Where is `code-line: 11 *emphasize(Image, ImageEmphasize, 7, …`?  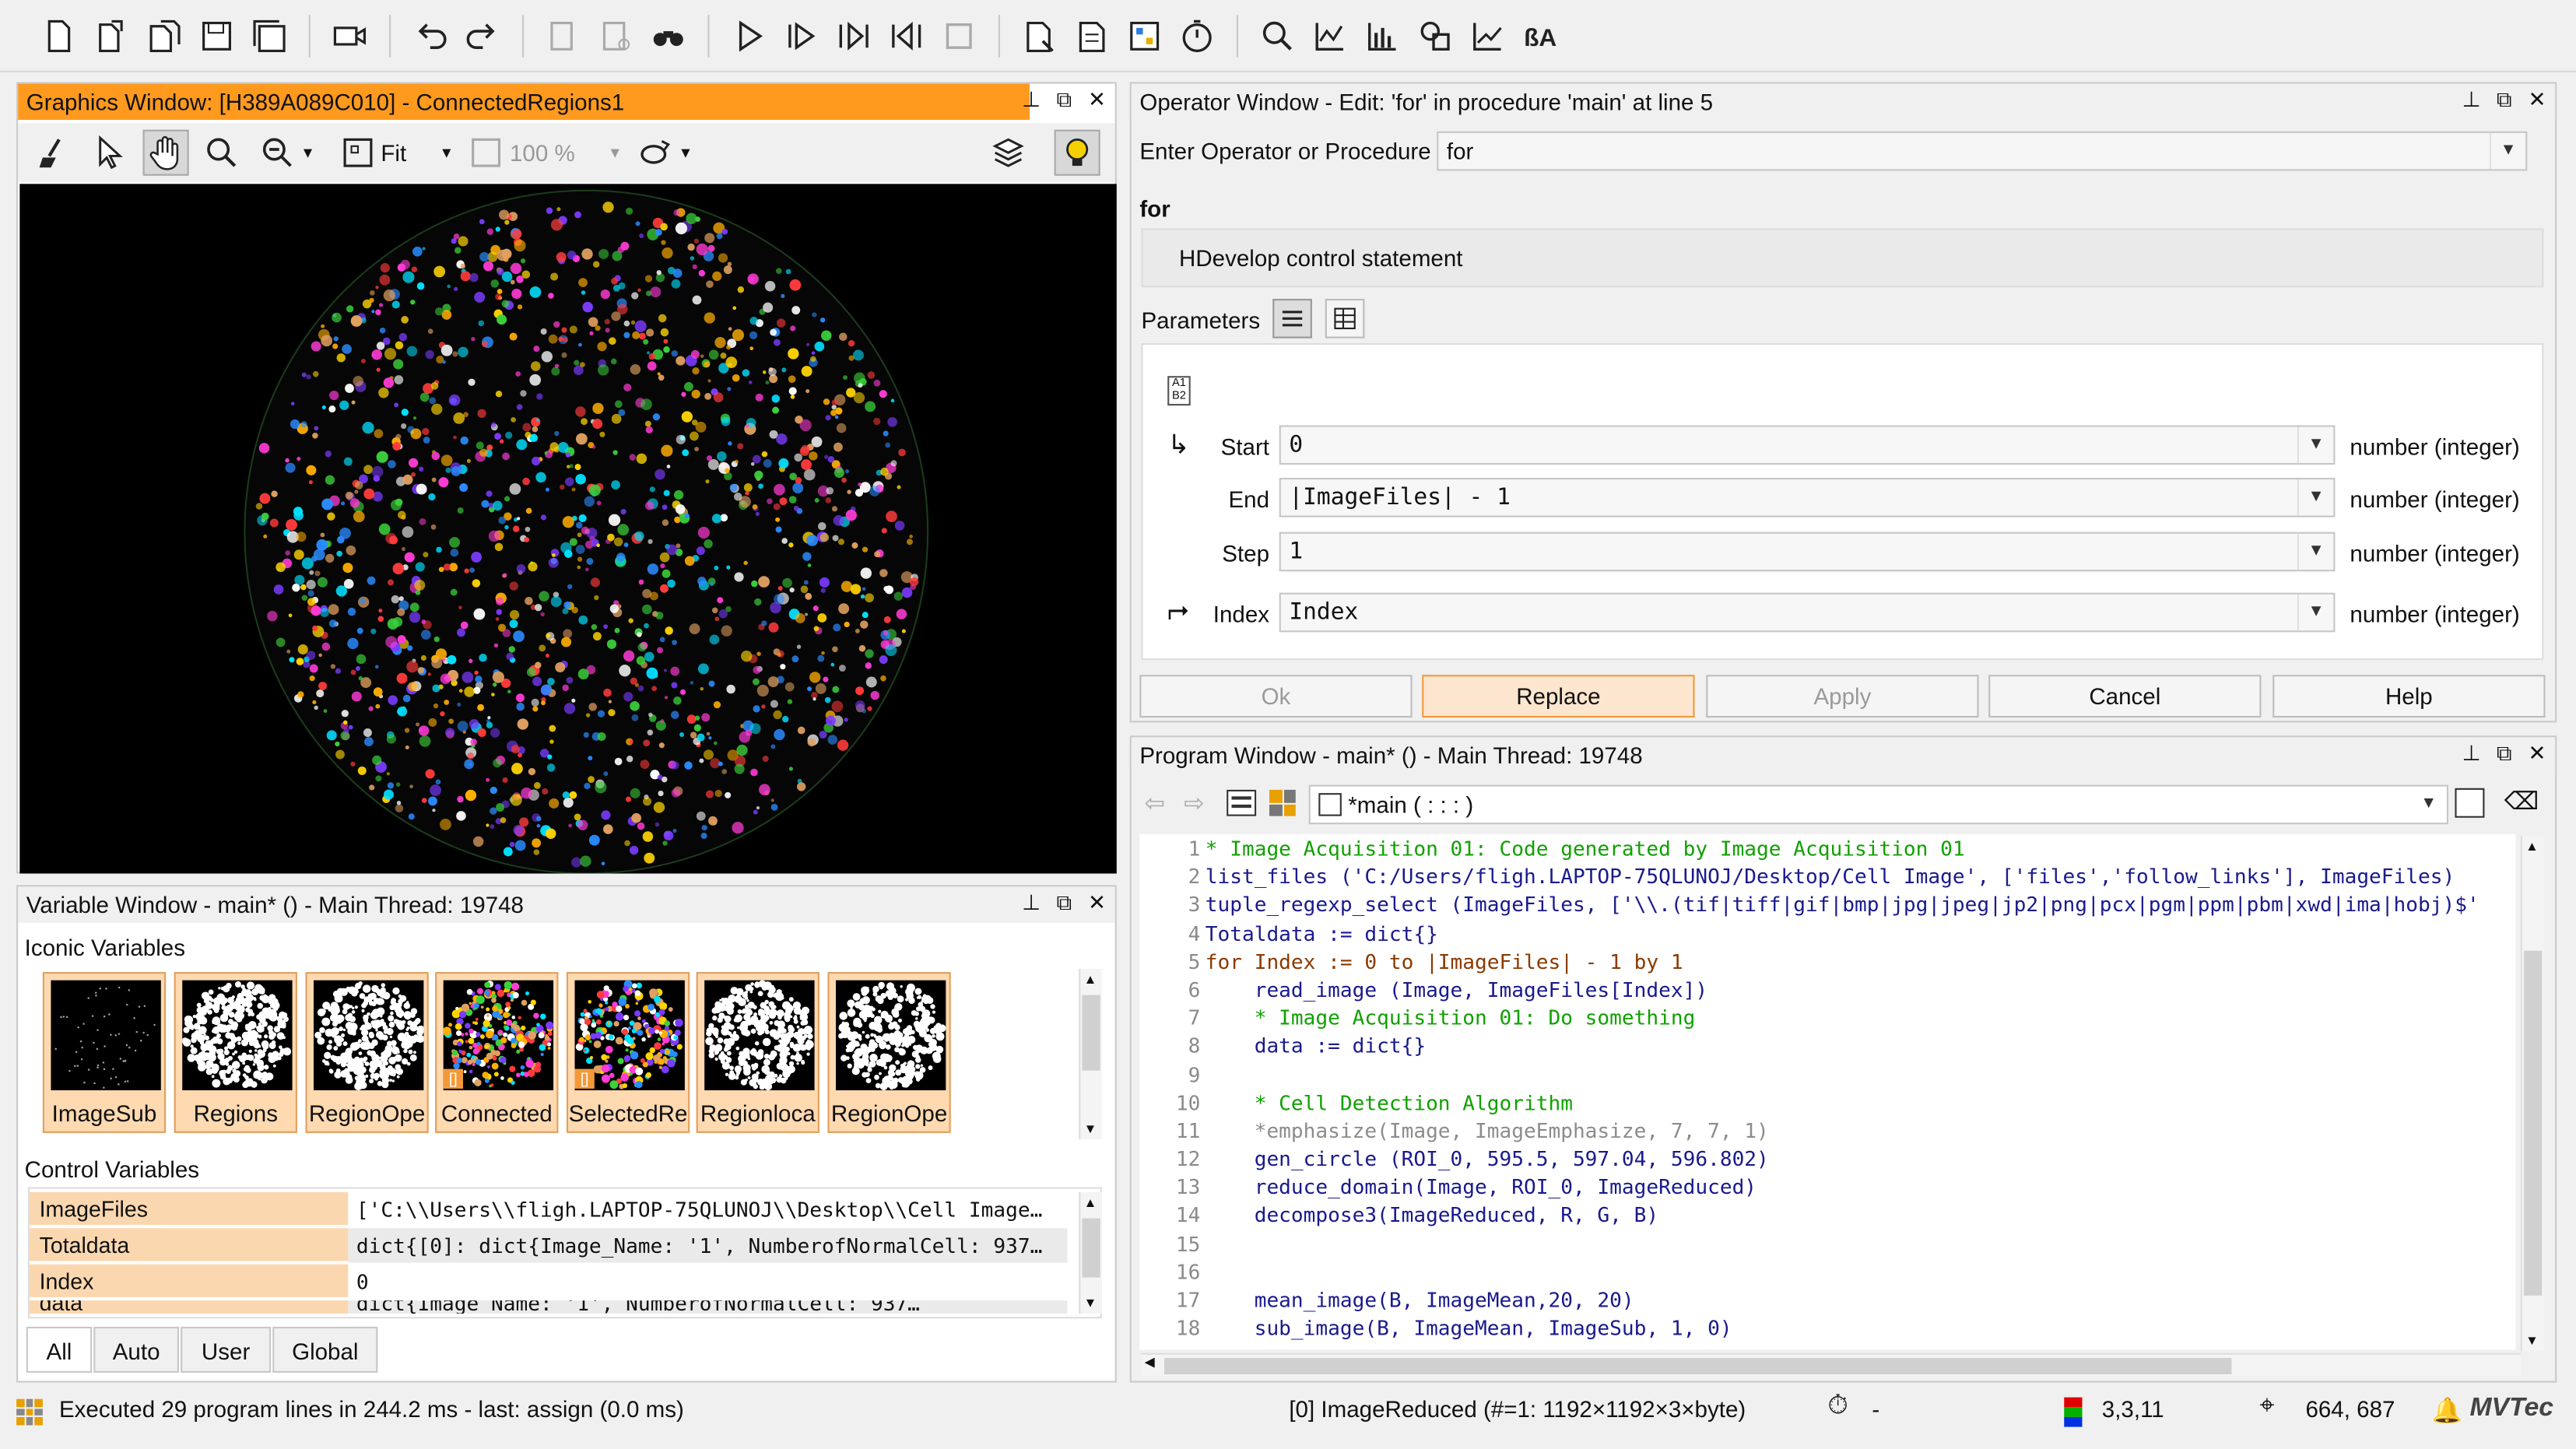
code-line: 11 *emphasize(Image, ImageEmphasize, 7, … is located at coordinates (1827, 1131).